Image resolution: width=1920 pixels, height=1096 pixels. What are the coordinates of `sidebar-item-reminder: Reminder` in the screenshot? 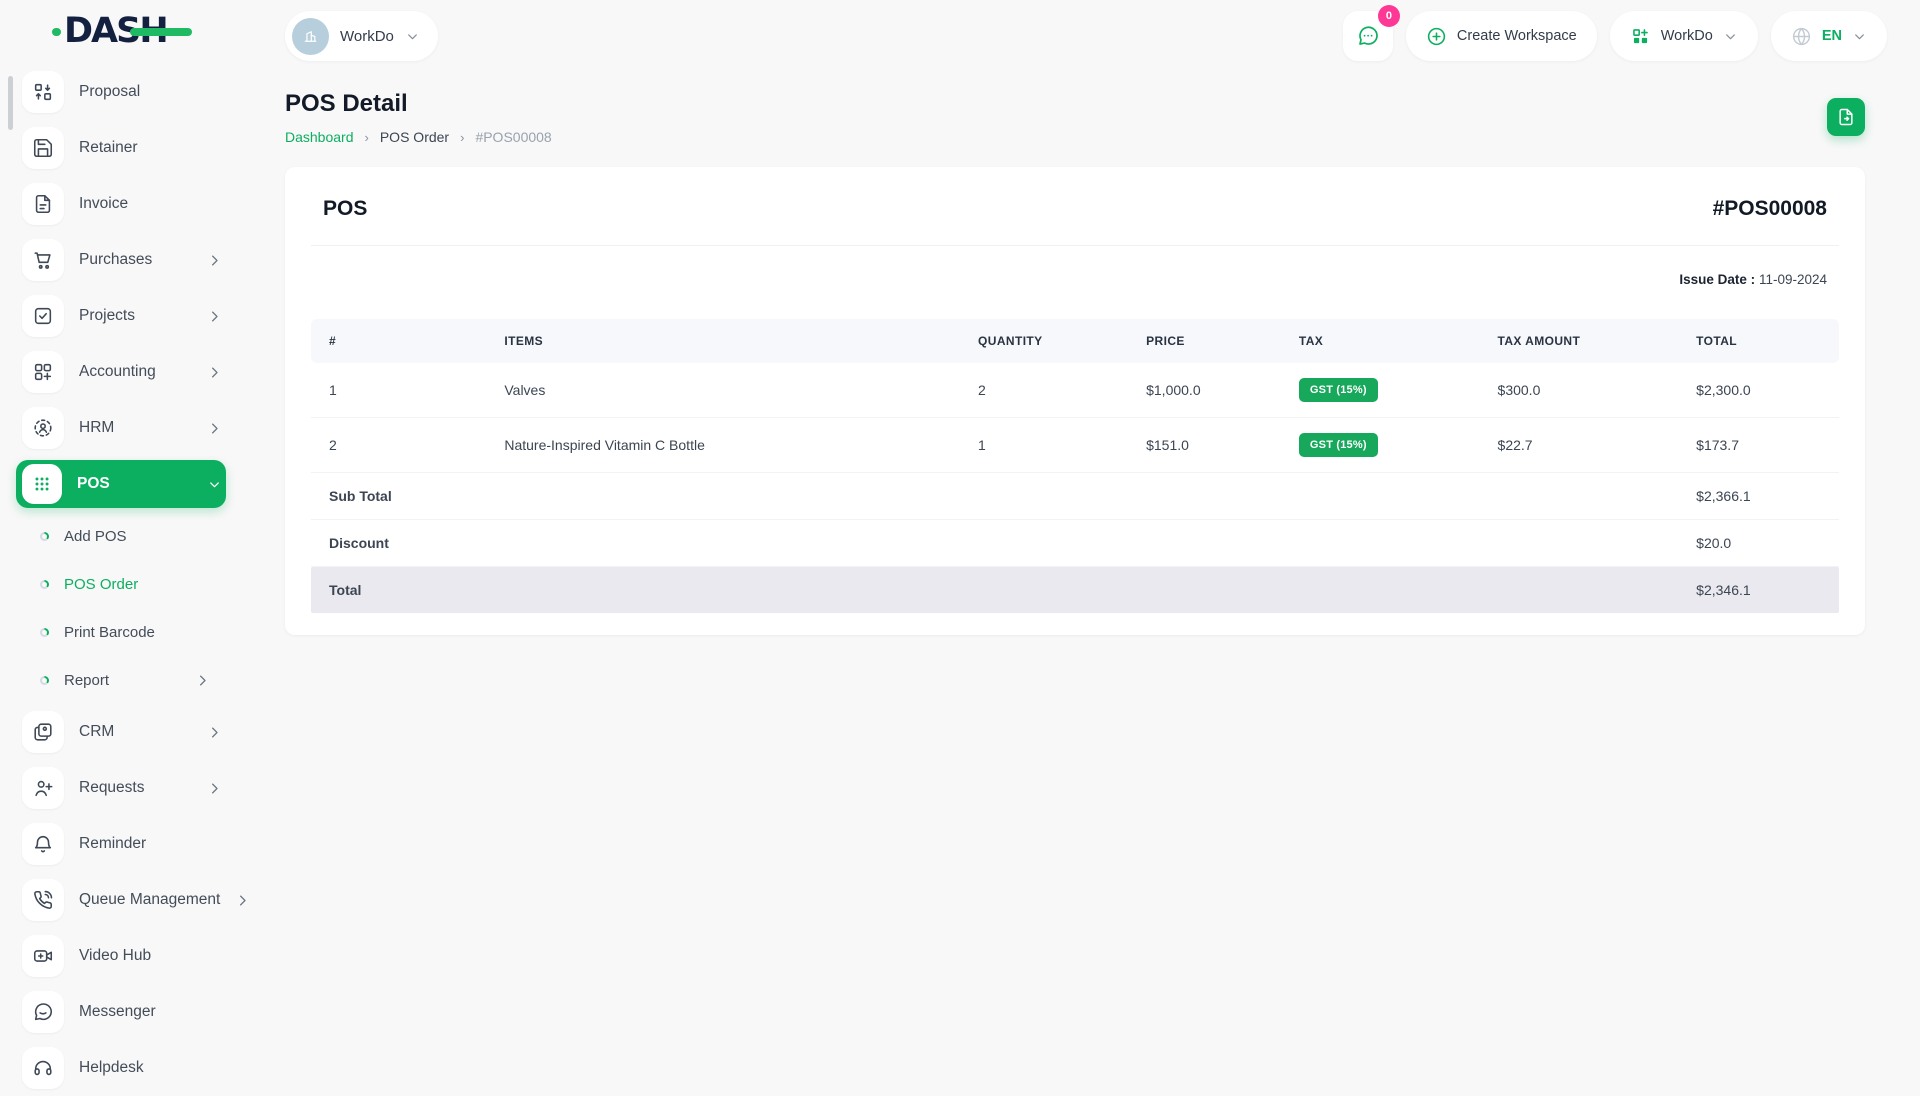 It's located at (121, 844).